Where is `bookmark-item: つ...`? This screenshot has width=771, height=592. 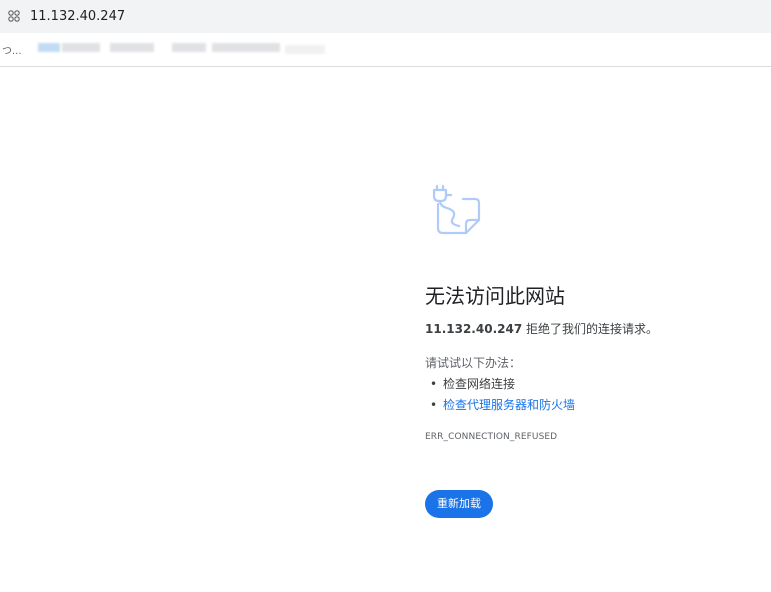 bookmark-item: つ... is located at coordinates (12, 49).